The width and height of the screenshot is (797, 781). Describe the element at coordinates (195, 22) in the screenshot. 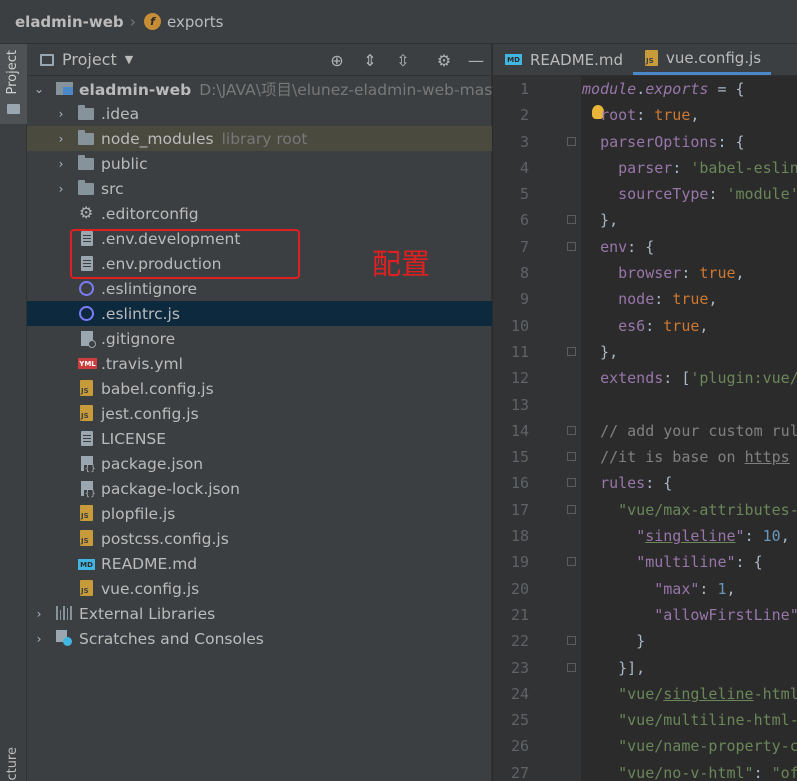

I see `breadcrumb-file: exports` at that location.